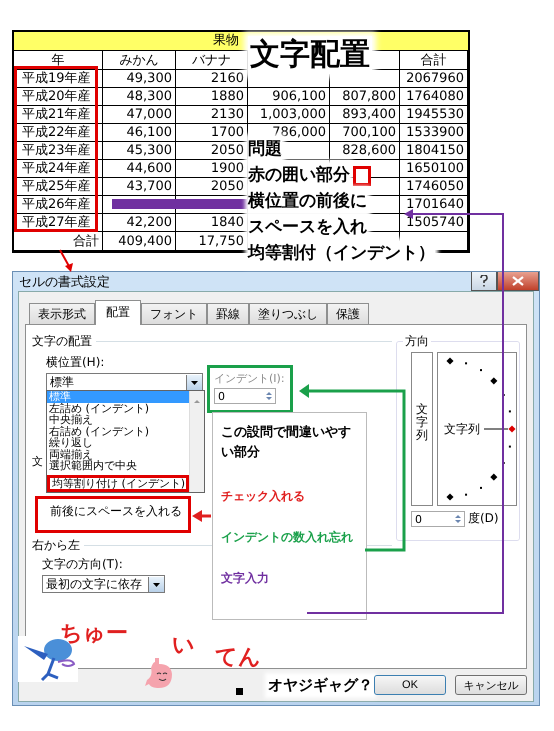 The width and height of the screenshot is (554, 731). Describe the element at coordinates (365, 97) in the screenshot. I see `table-cell: 807,800` at that location.